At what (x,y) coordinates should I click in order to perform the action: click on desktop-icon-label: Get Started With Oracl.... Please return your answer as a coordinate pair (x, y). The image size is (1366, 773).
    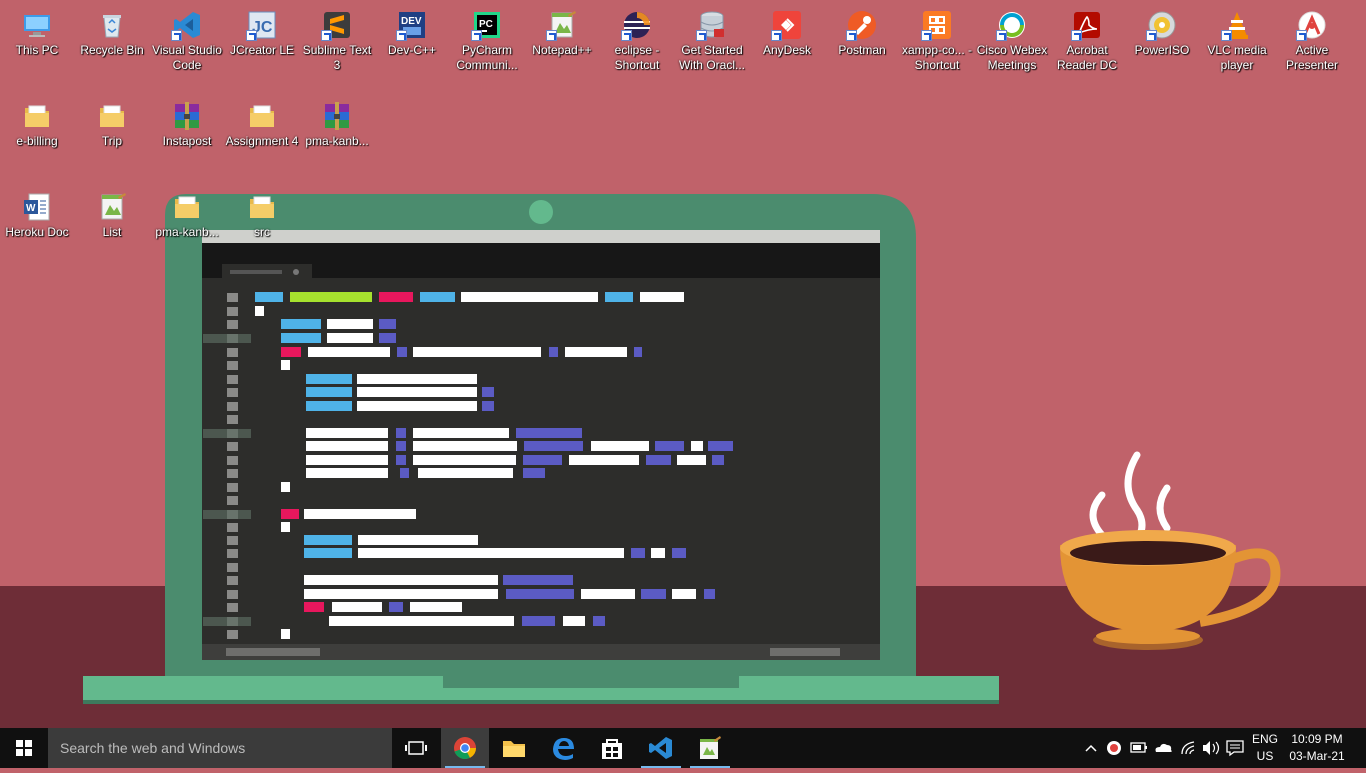
    Looking at the image, I should click on (711, 57).